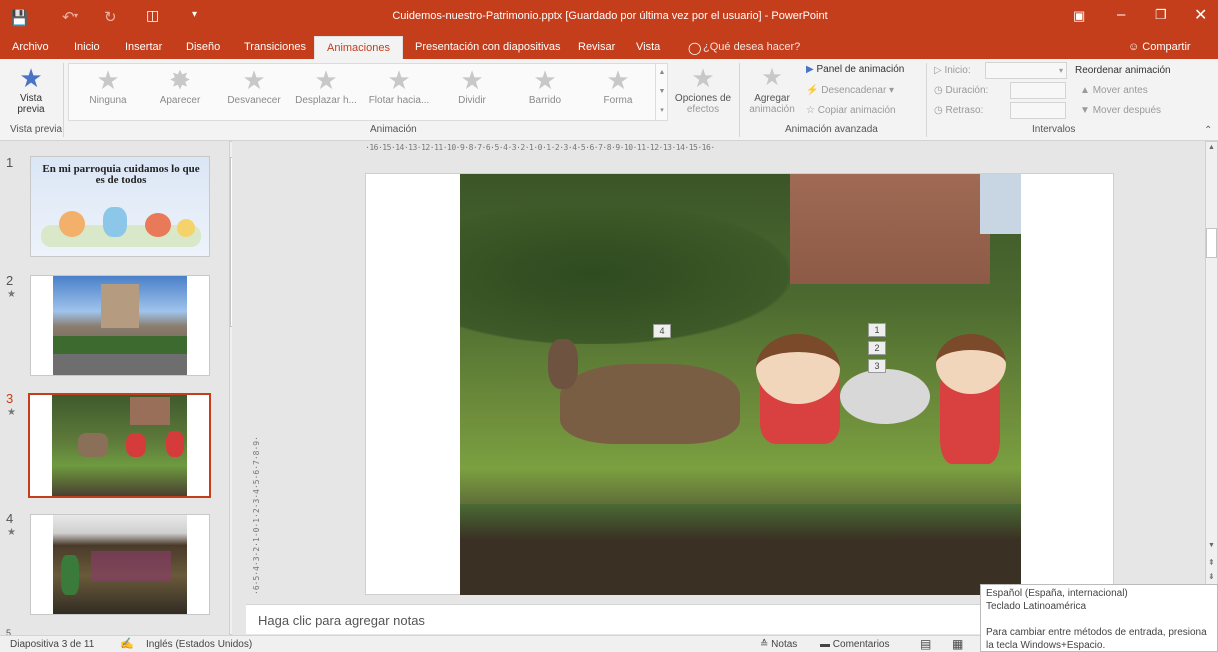 The height and width of the screenshot is (652, 1218). I want to click on gallery-wipe-label: Barrido, so click(545, 100).